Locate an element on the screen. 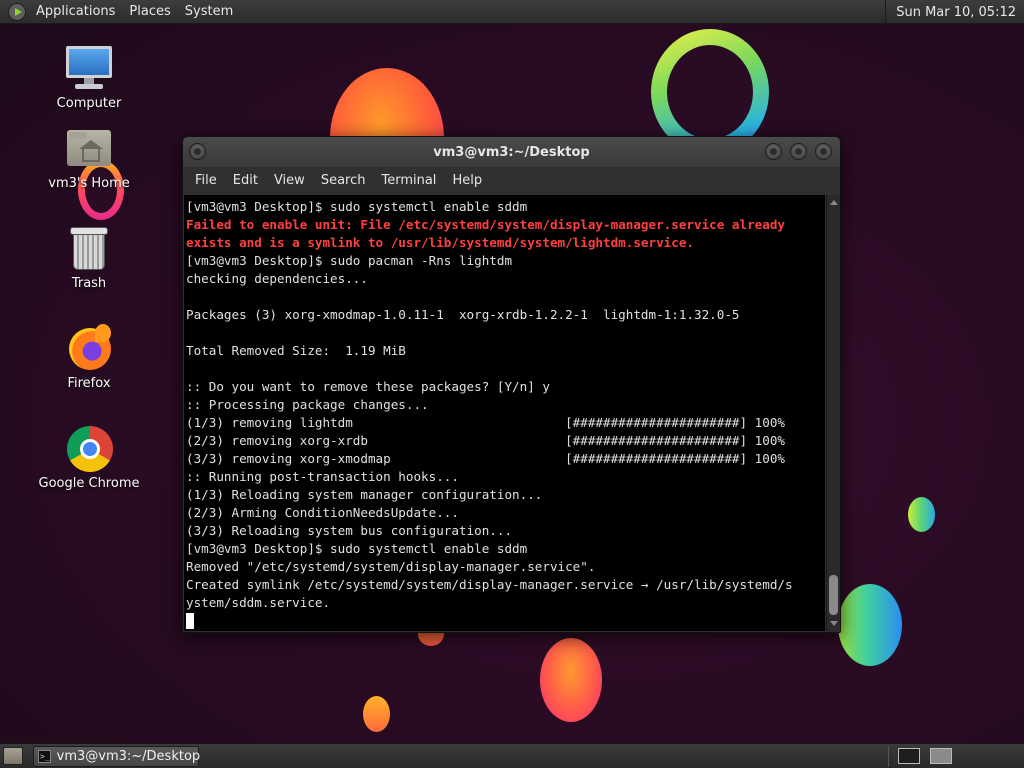  desktop-icon-label: Firefox is located at coordinates (89, 383).